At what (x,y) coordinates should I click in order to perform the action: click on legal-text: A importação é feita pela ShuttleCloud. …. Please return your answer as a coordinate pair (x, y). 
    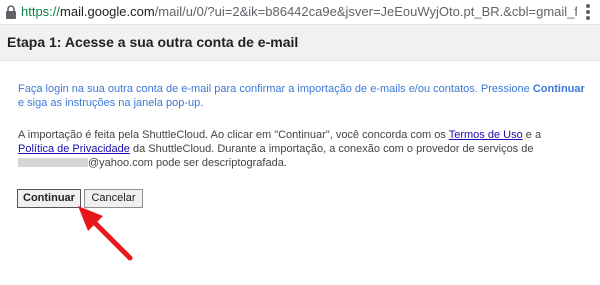
    Looking at the image, I should click on (303, 149).